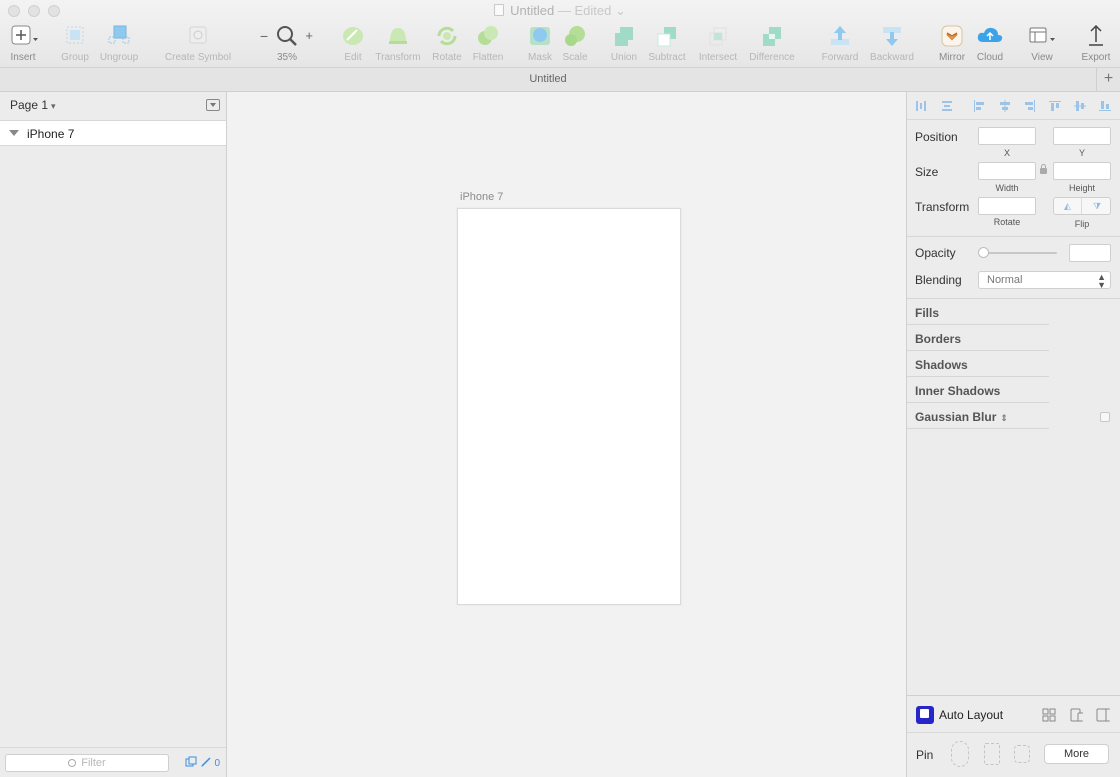 The image size is (1120, 777). I want to click on gaussian-blur-section: Gaussian Blur ⇕, so click(978, 416).